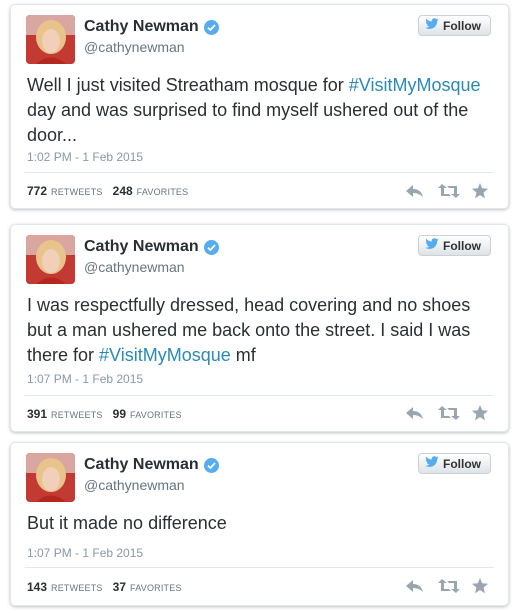 This screenshot has height=613, width=521. I want to click on tweet-stats: 391 RETWEETS 99 FAVORITES, so click(107, 414).